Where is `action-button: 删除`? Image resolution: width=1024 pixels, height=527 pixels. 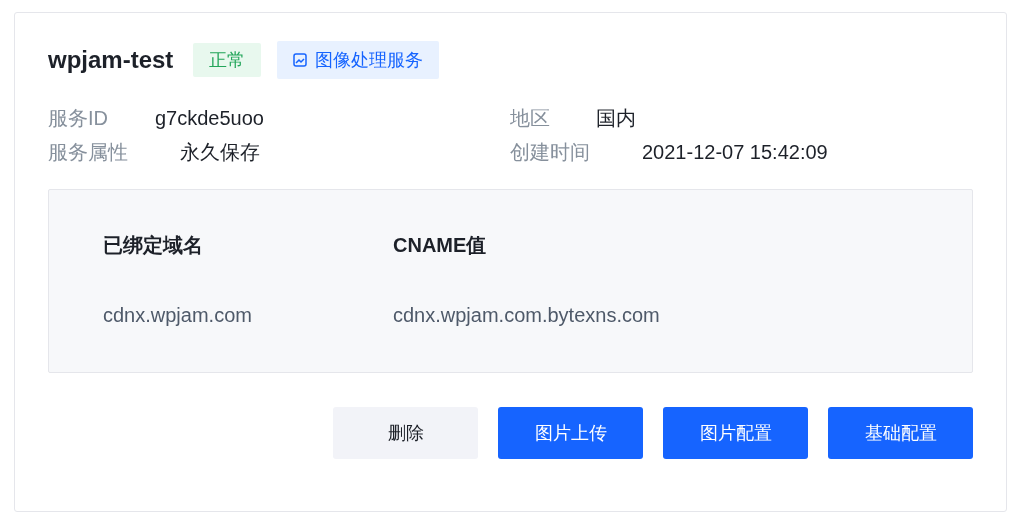
action-button: 删除 is located at coordinates (405, 433).